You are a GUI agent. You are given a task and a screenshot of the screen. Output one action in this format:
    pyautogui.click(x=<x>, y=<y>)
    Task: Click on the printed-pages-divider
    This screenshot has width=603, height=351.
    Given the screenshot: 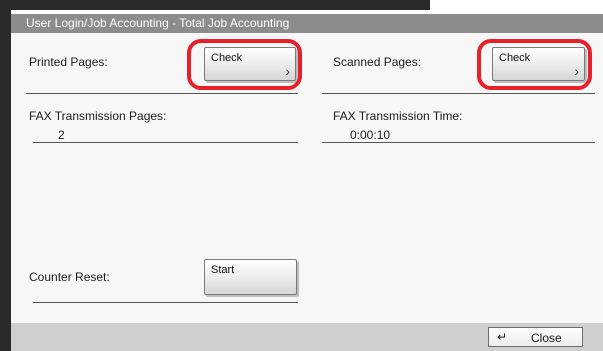 What is the action you would take?
    pyautogui.click(x=162, y=93)
    